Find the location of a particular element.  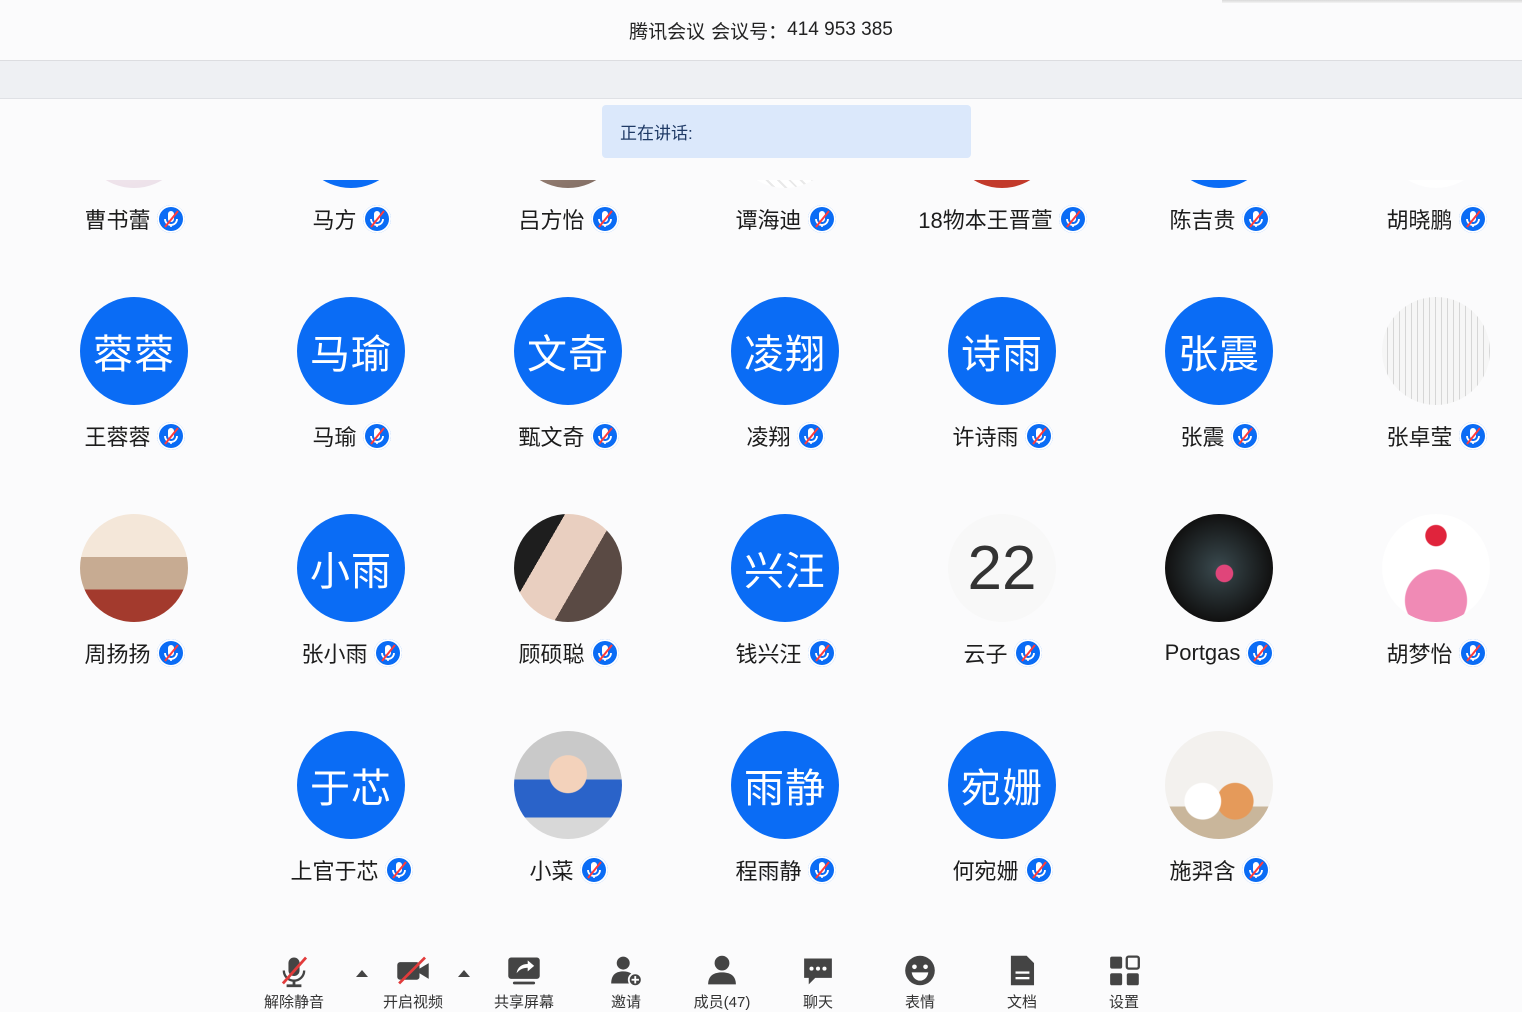

avatar-initials: 小雨 is located at coordinates (351, 572).